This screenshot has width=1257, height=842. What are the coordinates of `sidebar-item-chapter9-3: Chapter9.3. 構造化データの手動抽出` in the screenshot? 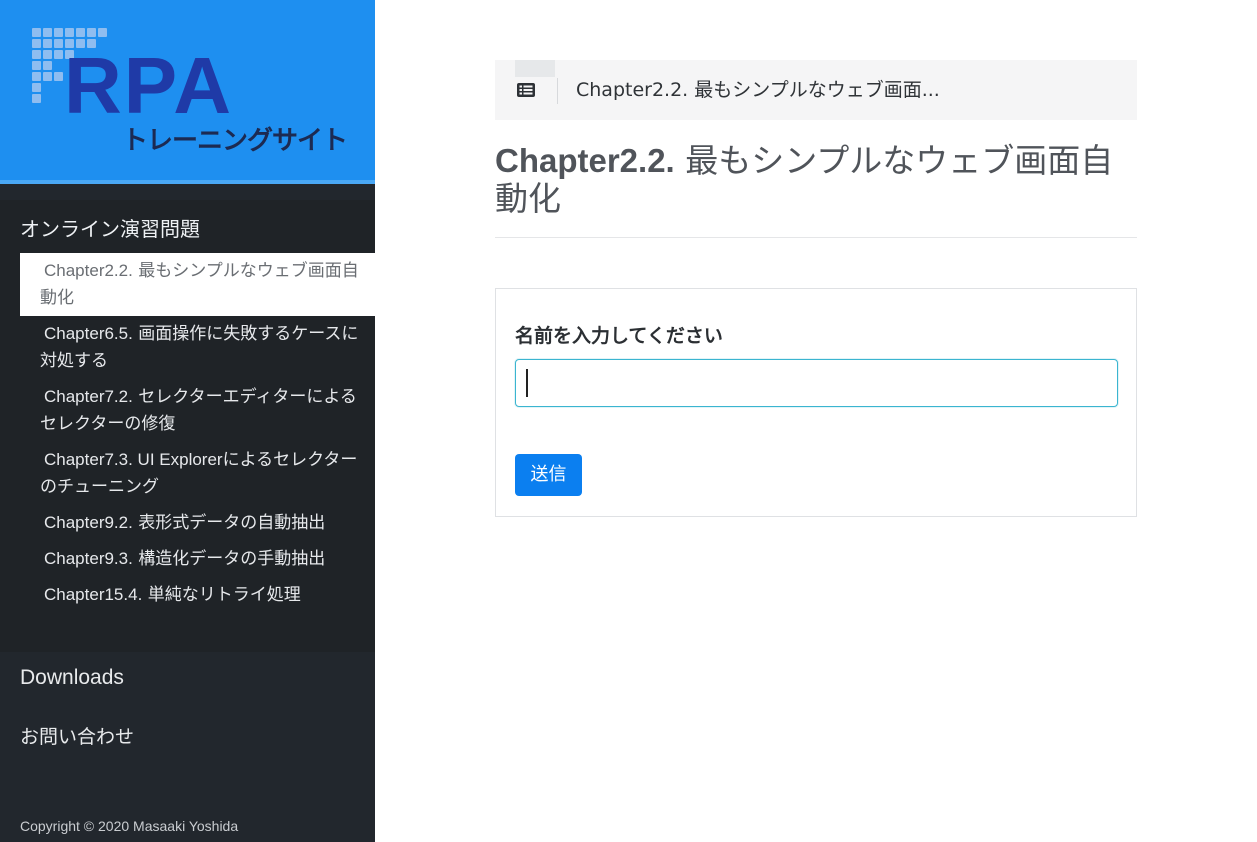 It's located at (197, 559).